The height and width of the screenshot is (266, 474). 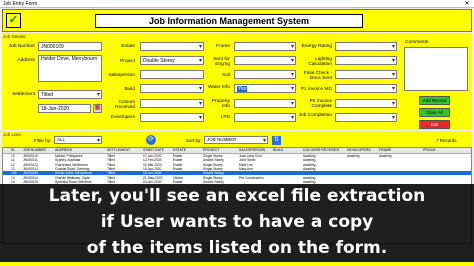 What do you see at coordinates (221, 62) in the screenshot?
I see `sent-for-eng-label: Sent for Eng'ng` at bounding box center [221, 62].